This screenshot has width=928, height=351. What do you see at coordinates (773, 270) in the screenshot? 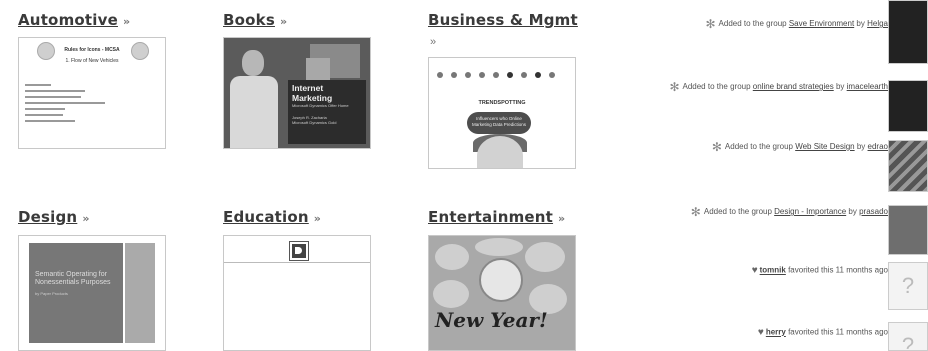
I see `user-link: tomnik` at bounding box center [773, 270].